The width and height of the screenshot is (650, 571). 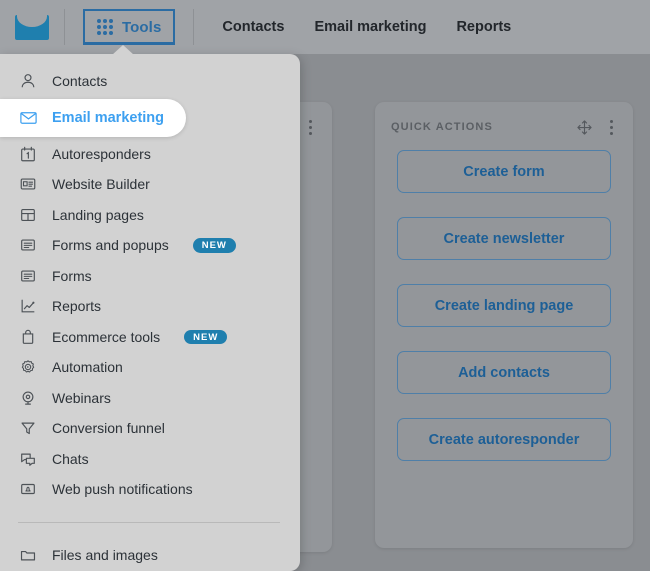 What do you see at coordinates (64, 27) in the screenshot?
I see `toolbar-divider` at bounding box center [64, 27].